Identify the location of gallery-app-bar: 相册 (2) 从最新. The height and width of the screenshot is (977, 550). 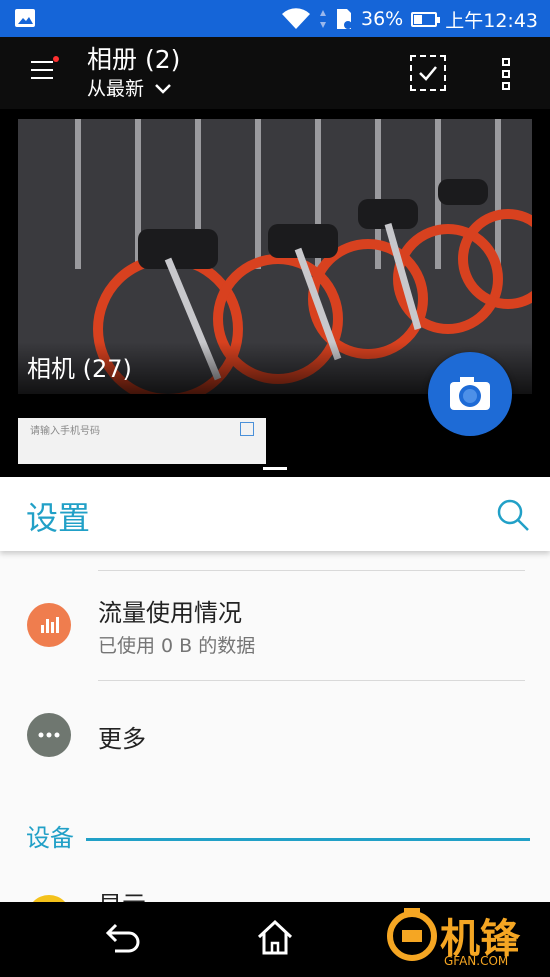
(275, 73).